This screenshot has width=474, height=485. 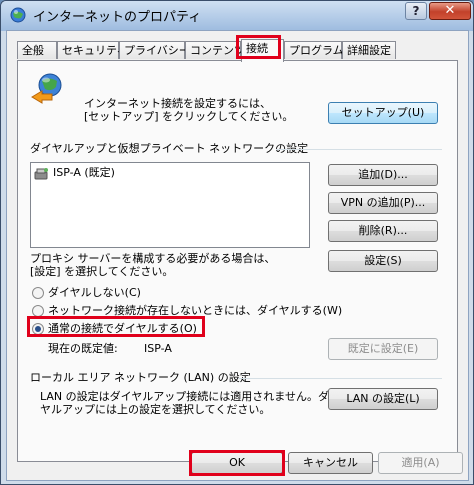 What do you see at coordinates (169, 148) in the screenshot?
I see `dialup-vpn-heading: ダイヤルアップと仮想プライベート ネットワークの設定` at bounding box center [169, 148].